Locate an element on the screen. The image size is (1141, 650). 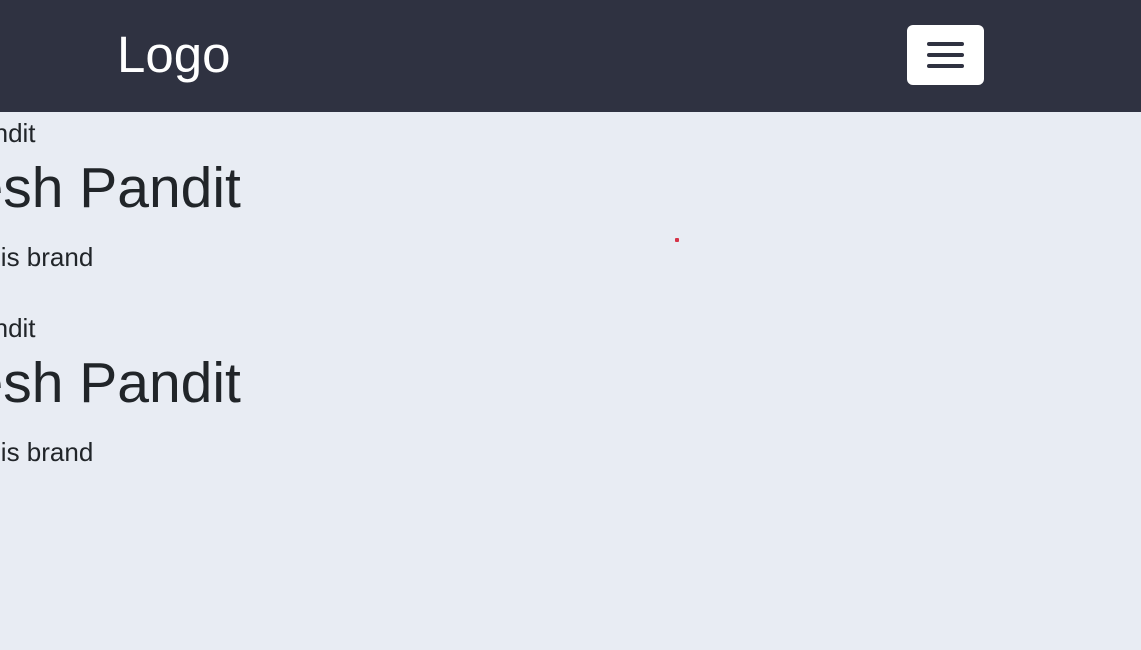
accent-dot is located at coordinates (677, 240).